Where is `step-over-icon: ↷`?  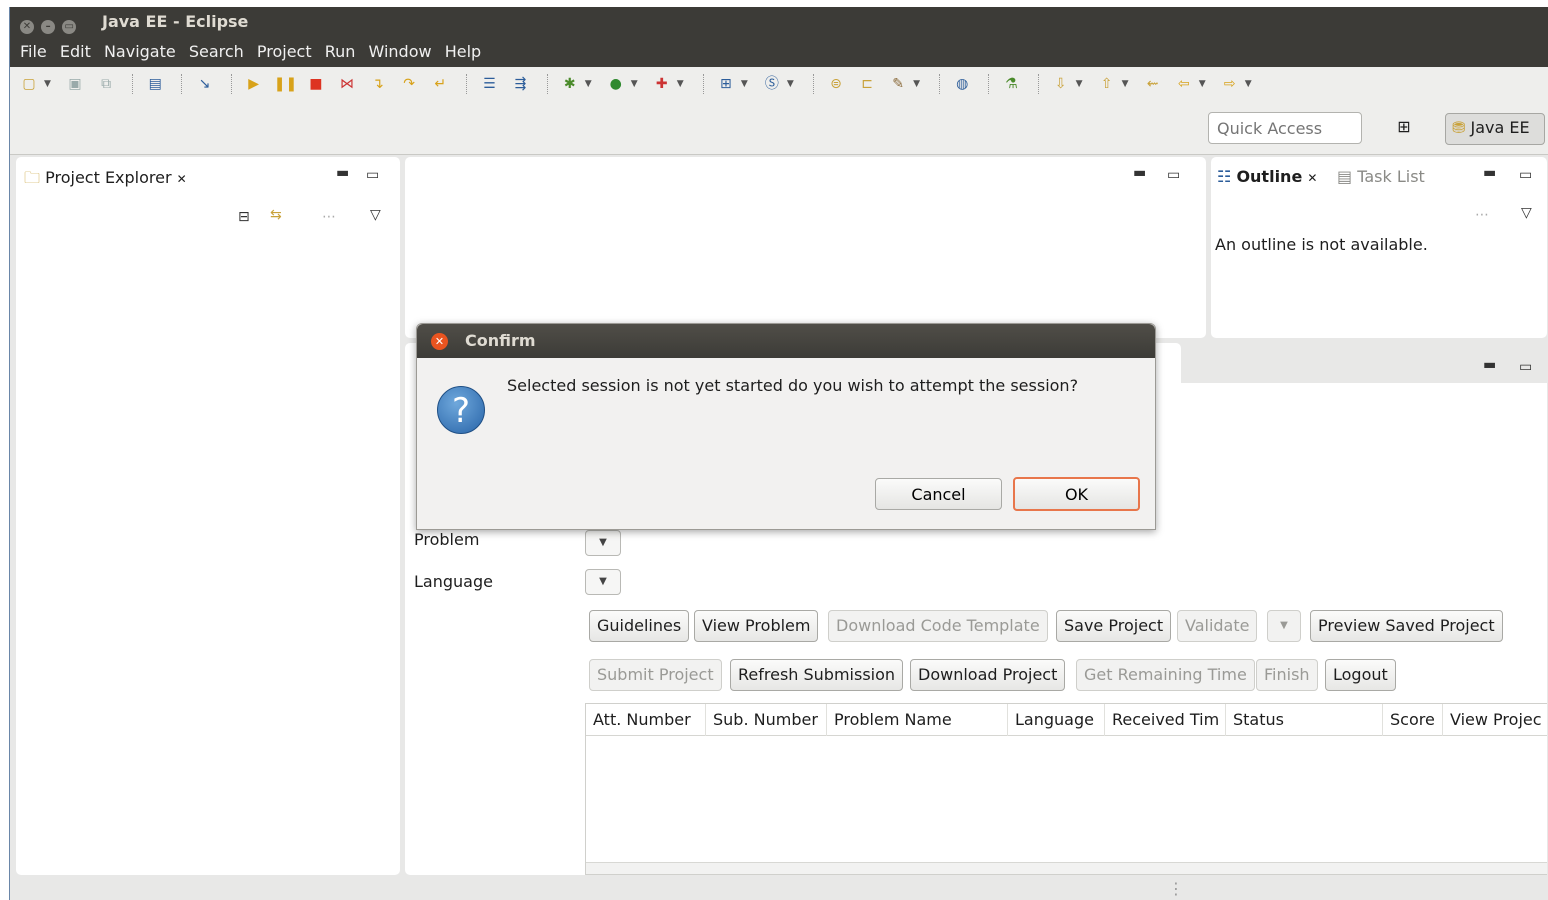
step-over-icon: ↷ is located at coordinates (409, 84).